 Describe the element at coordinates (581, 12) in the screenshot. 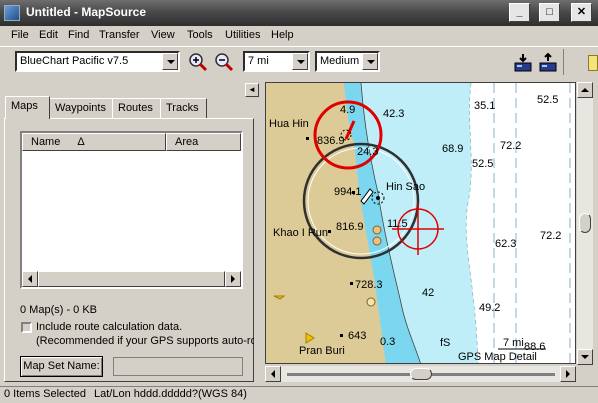

I see `close-button: ✕` at that location.